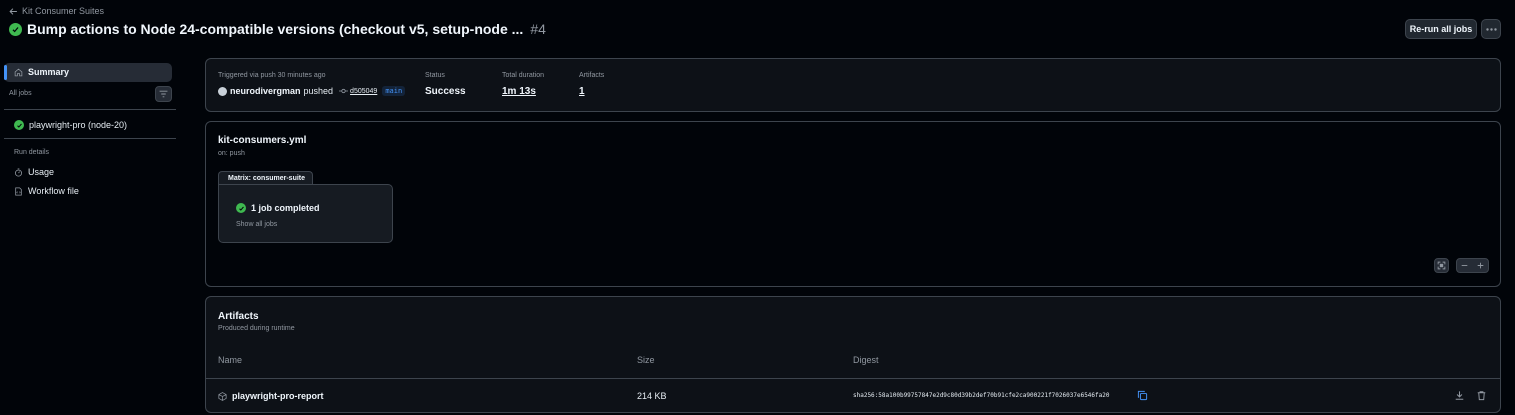 This screenshot has width=1515, height=415. I want to click on kebab-horizontal-icon, so click(1491, 29).